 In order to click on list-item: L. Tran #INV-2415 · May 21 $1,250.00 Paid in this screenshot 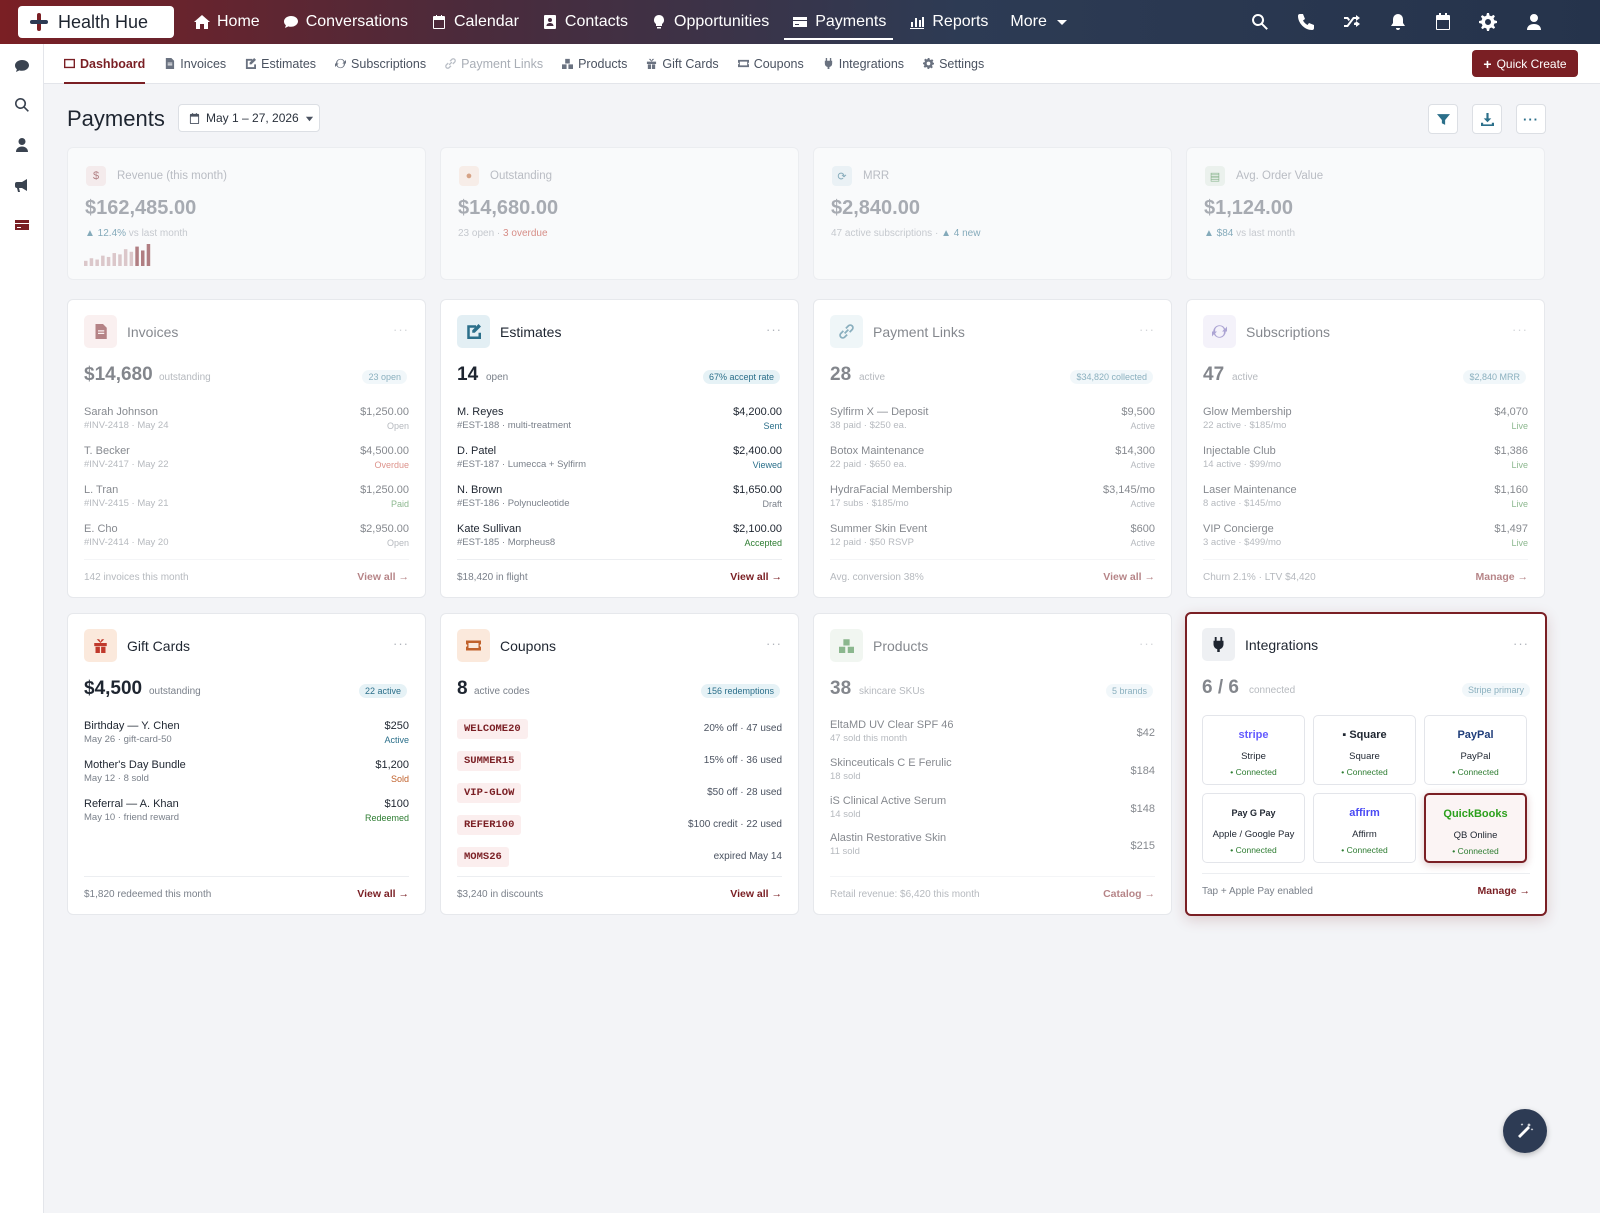, I will do `click(246, 500)`.